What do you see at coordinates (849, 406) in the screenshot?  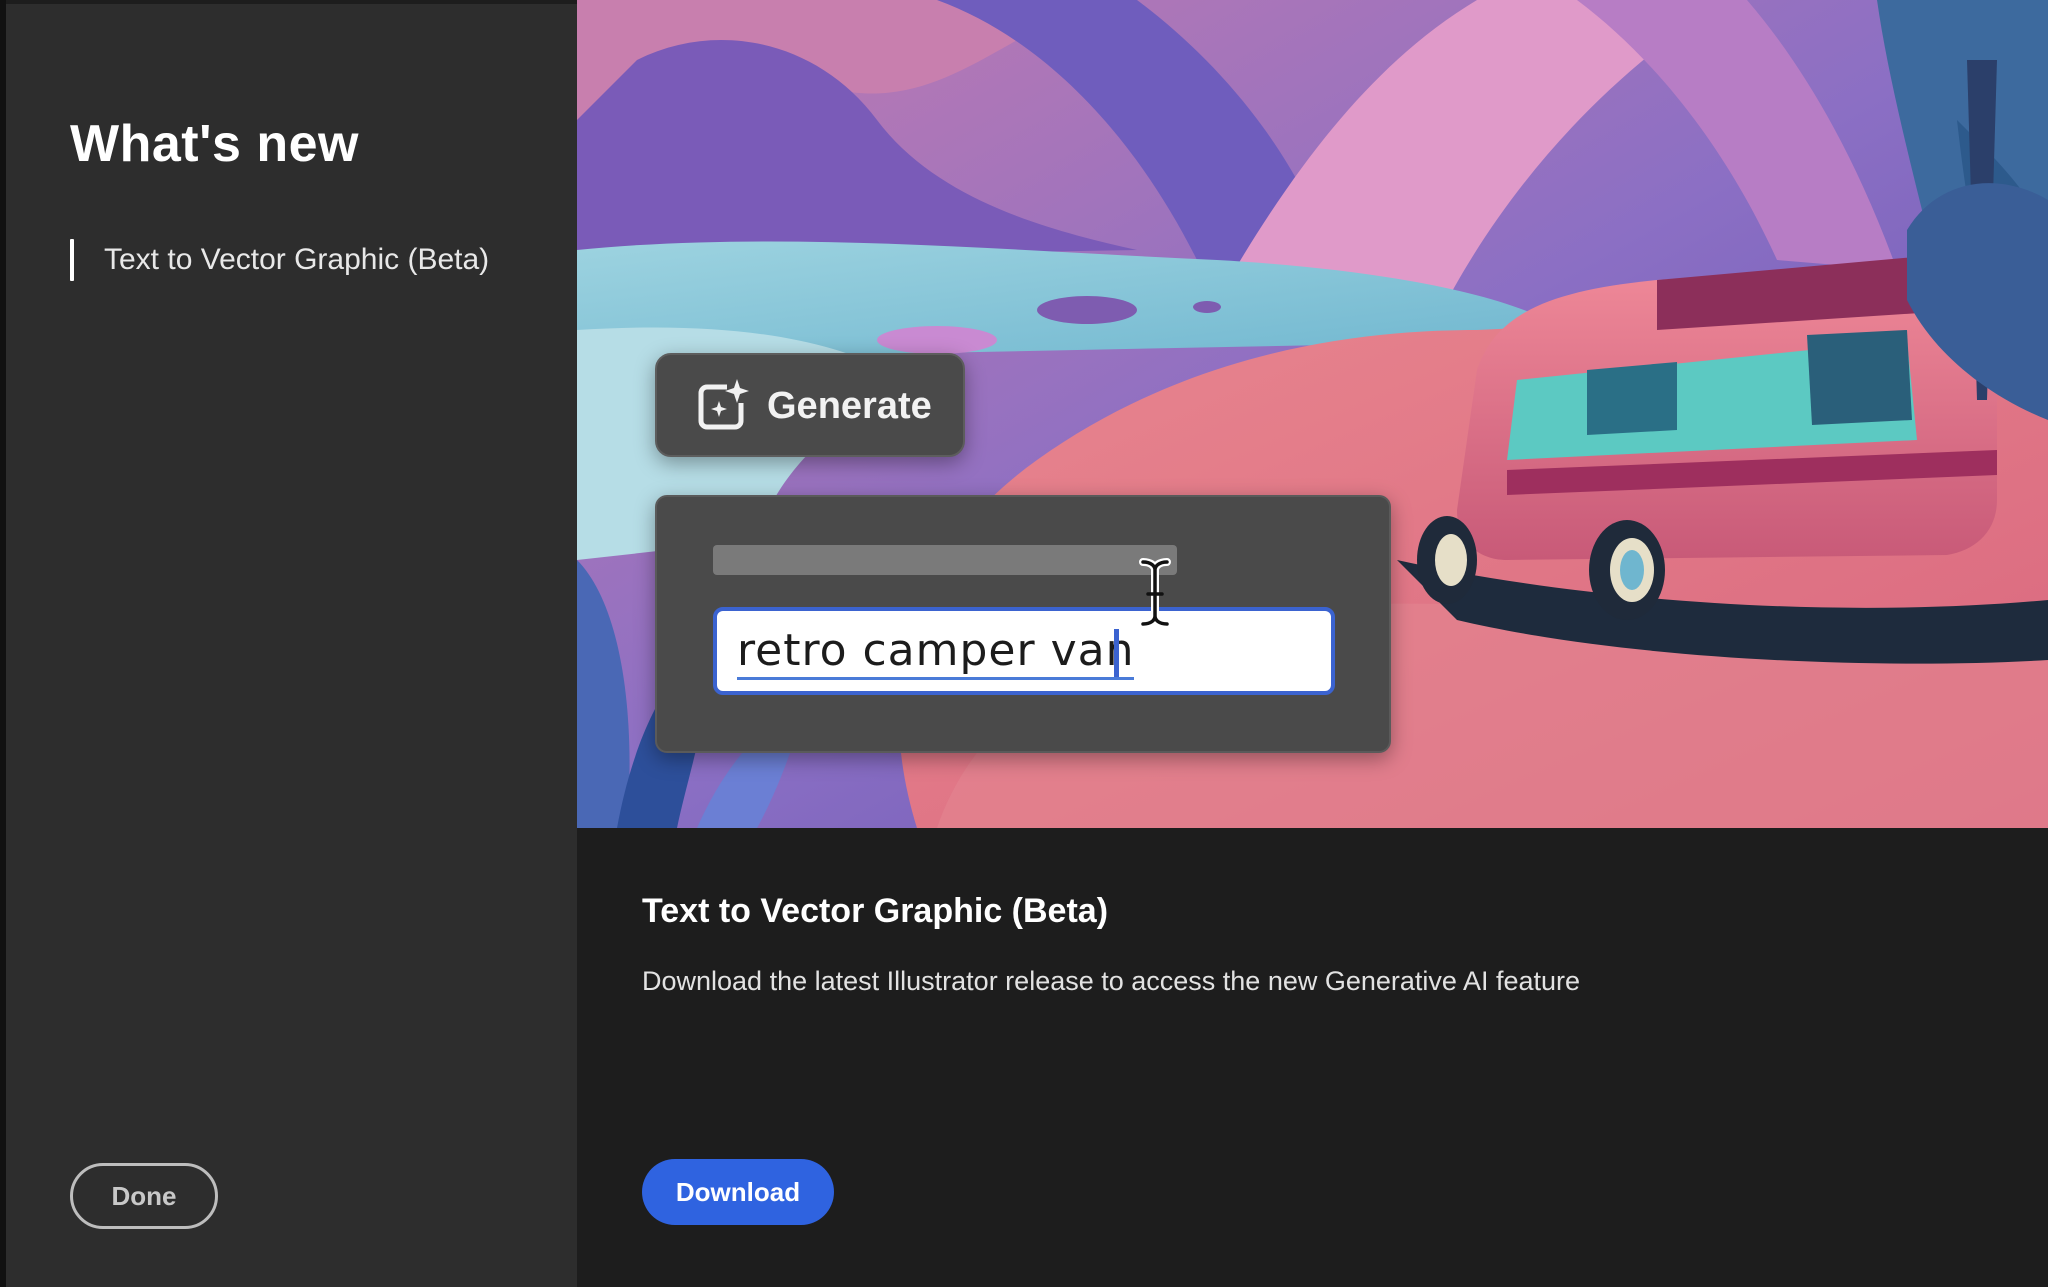 I see `generate-label: Generate` at bounding box center [849, 406].